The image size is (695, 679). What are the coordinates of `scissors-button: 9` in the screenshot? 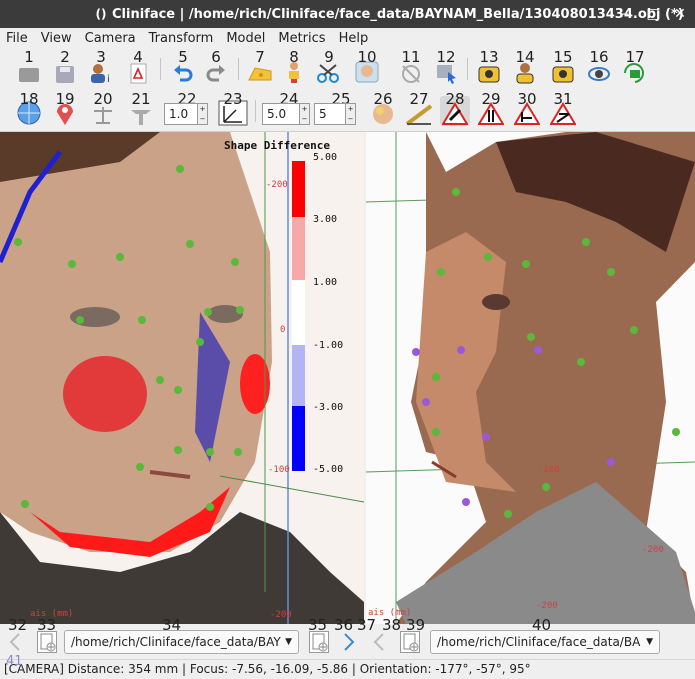 It's located at (329, 66).